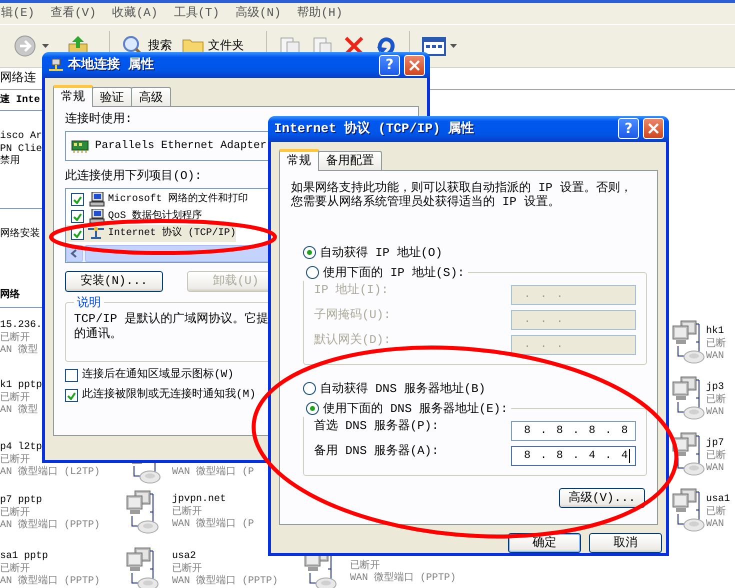  What do you see at coordinates (718, 500) in the screenshot?
I see `connection-name: usa1` at bounding box center [718, 500].